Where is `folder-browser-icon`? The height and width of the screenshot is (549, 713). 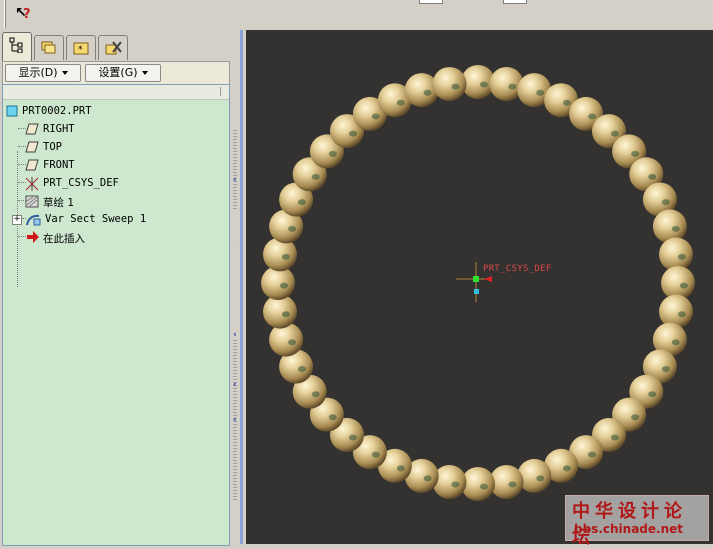
folder-browser-icon is located at coordinates (48, 47).